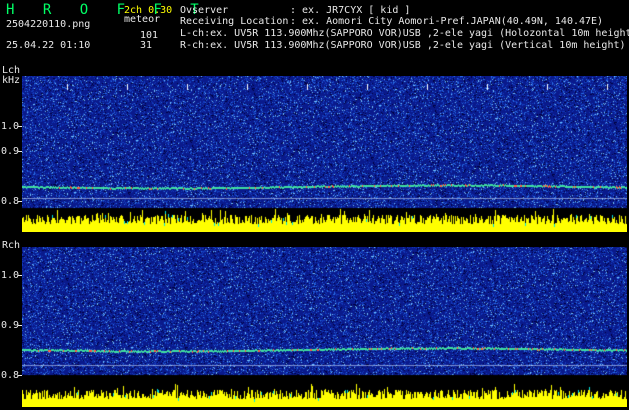 This screenshot has width=629, height=410. Describe the element at coordinates (11, 245) in the screenshot. I see `rch-label: Rch` at that location.